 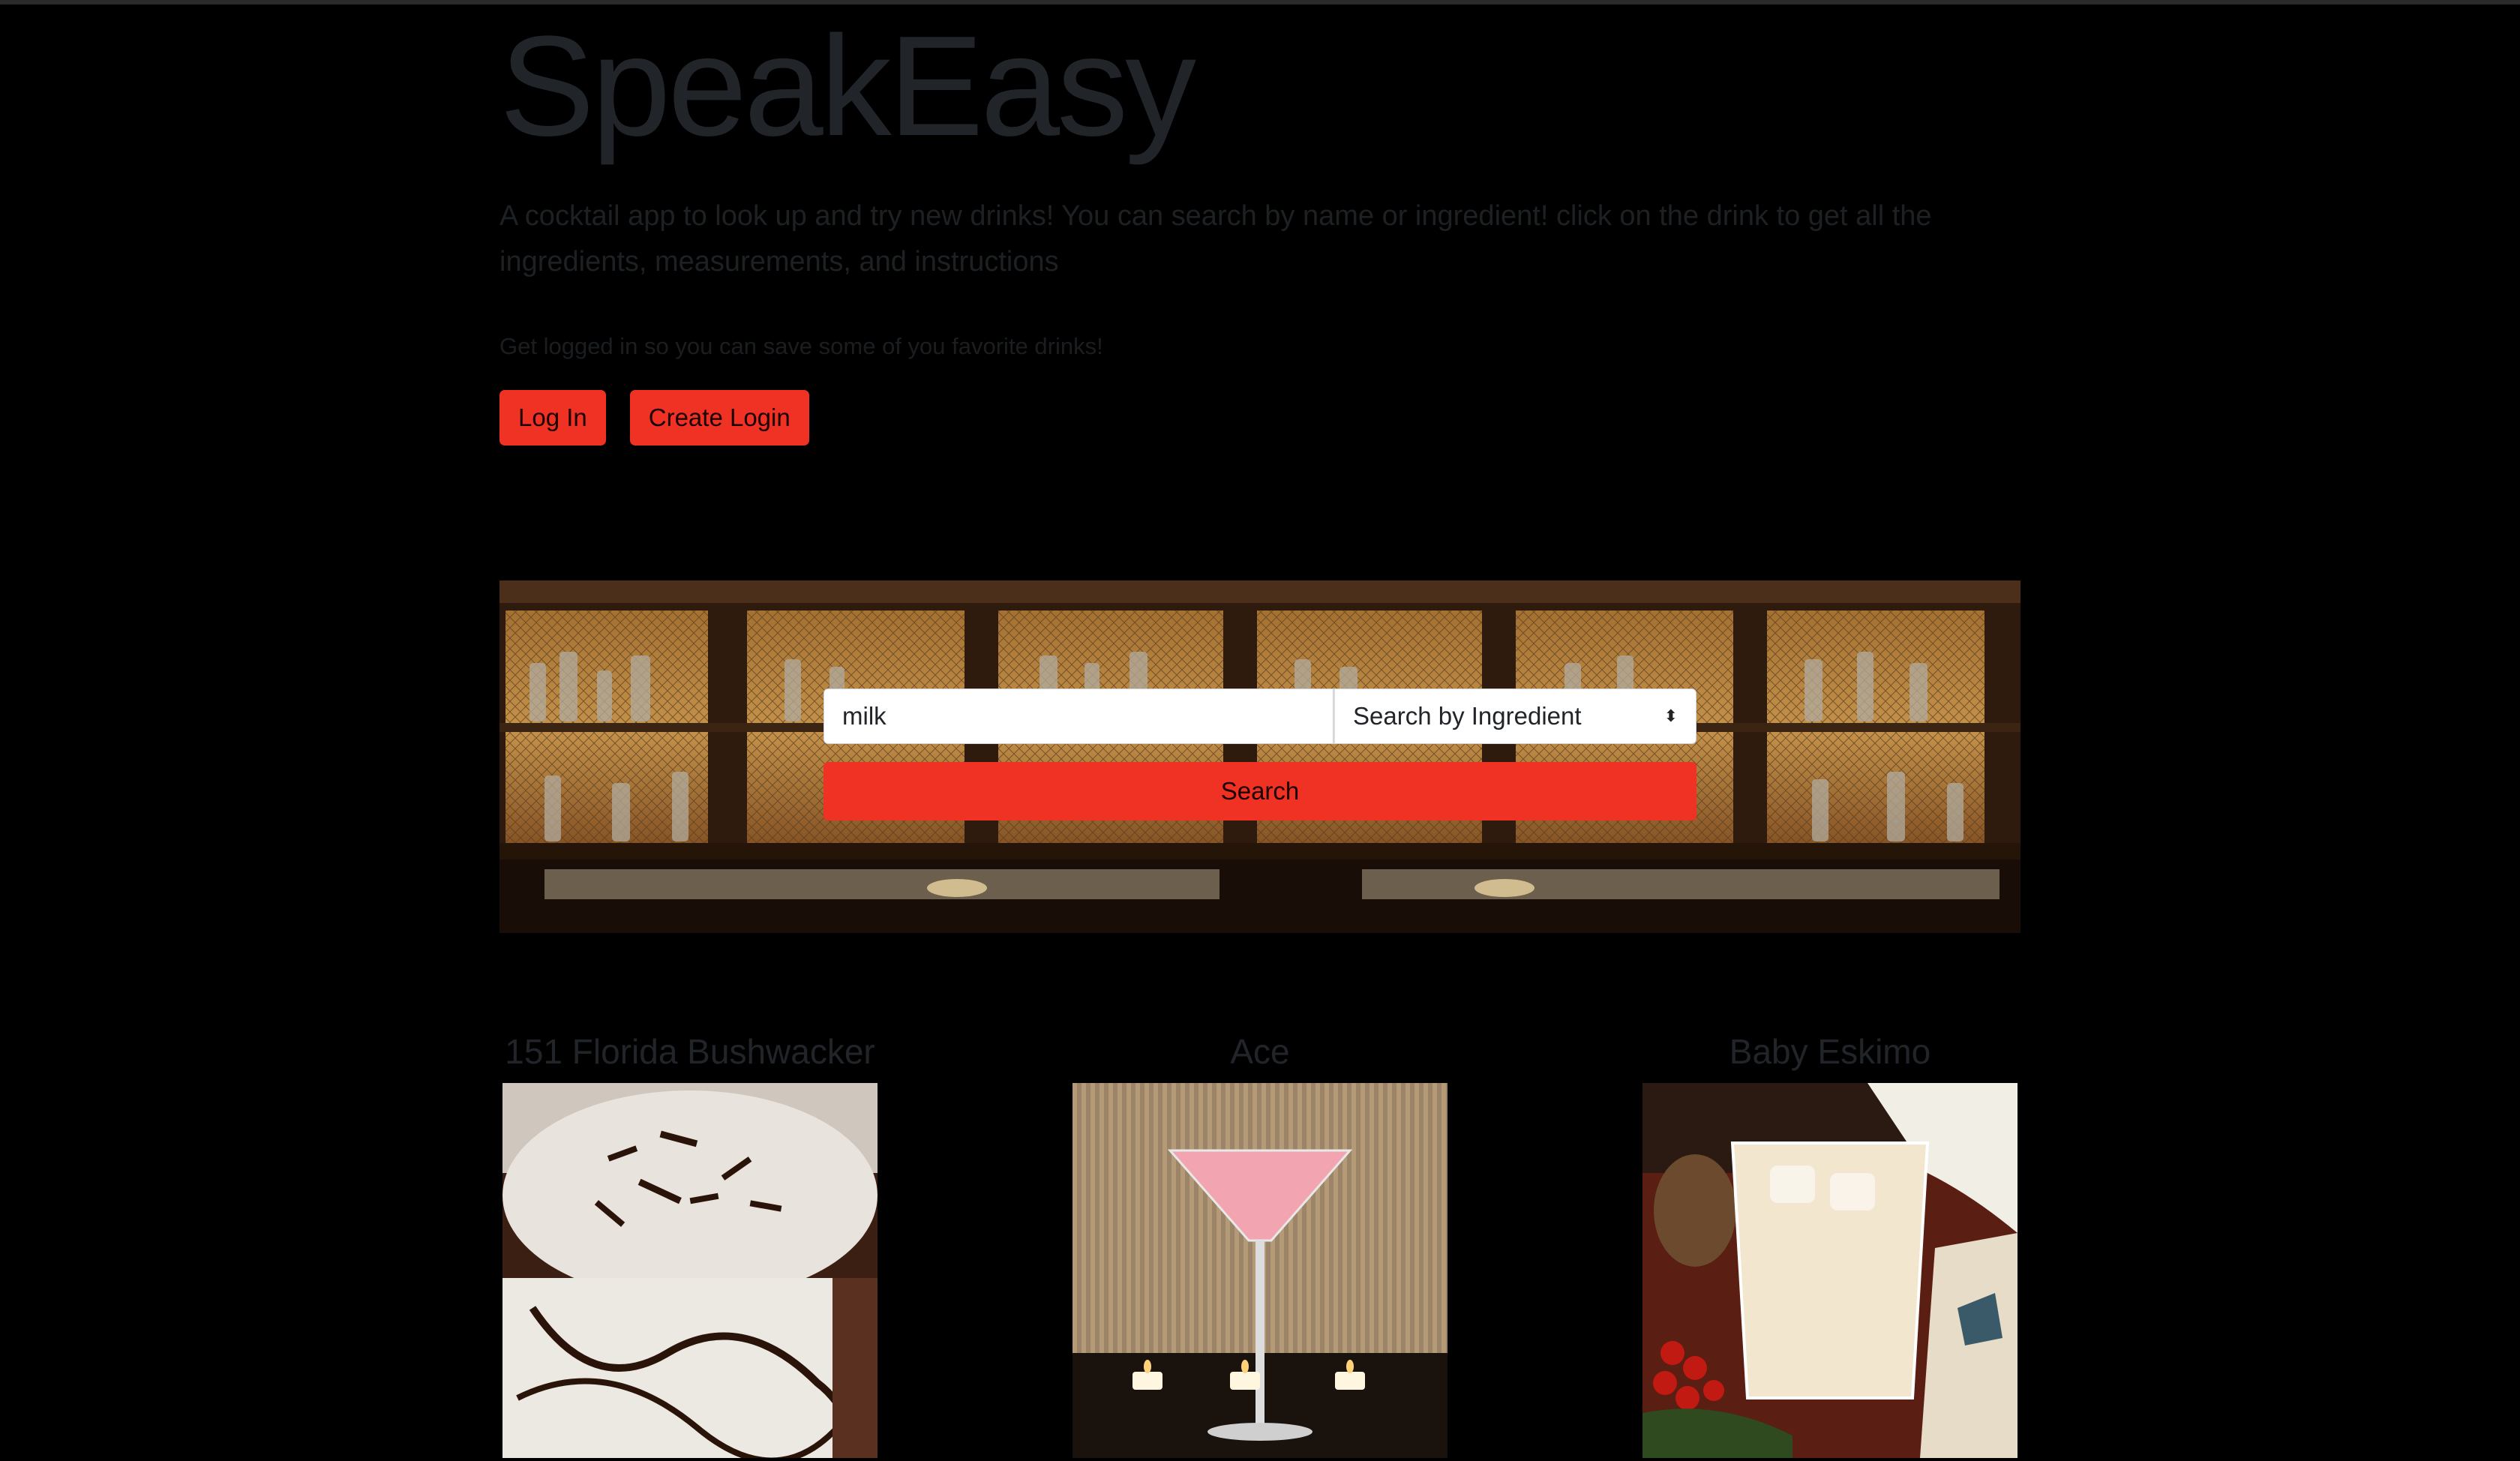 I want to click on ace-photo, so click(x=1260, y=1270).